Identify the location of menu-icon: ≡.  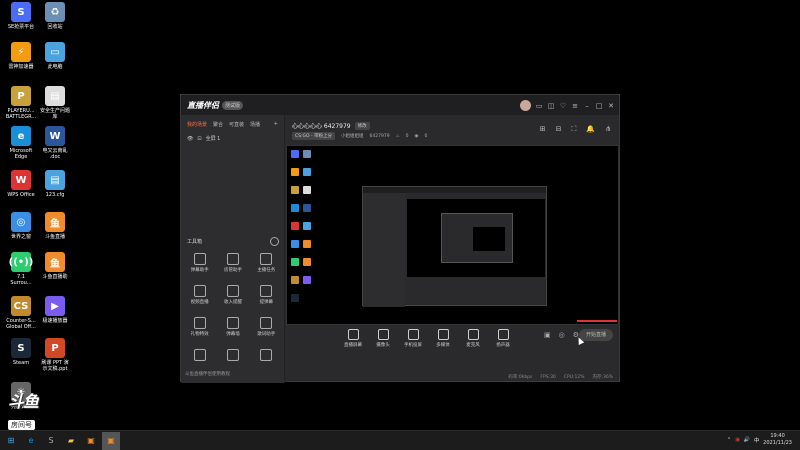
(575, 106).